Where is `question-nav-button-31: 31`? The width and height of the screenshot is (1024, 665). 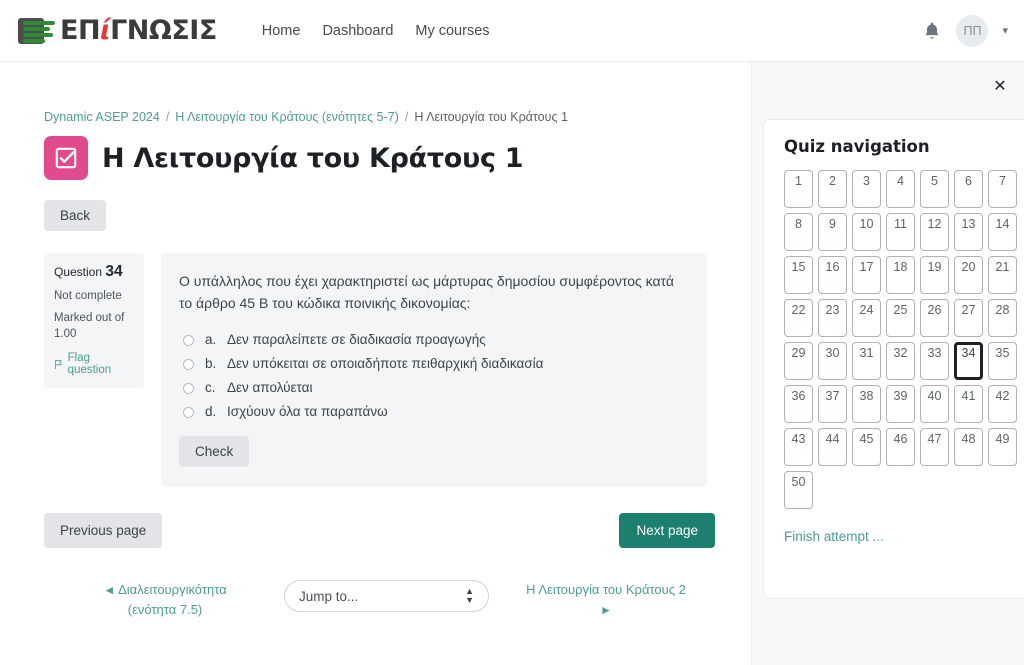
question-nav-button-31: 31 is located at coordinates (866, 361).